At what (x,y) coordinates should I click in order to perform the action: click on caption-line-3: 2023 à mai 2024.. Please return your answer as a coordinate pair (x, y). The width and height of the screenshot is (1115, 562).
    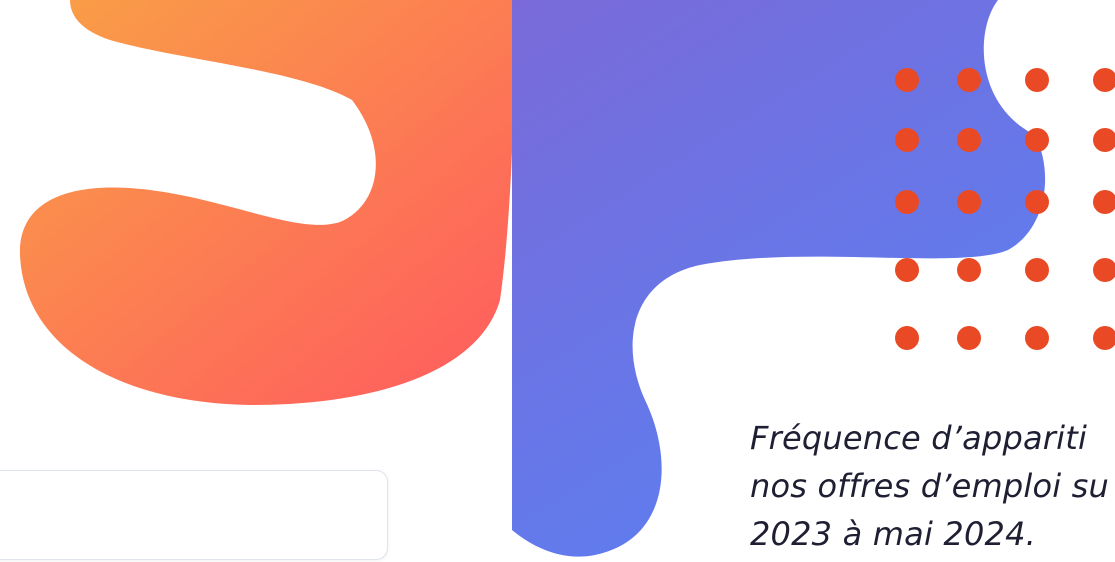
    Looking at the image, I should click on (893, 534).